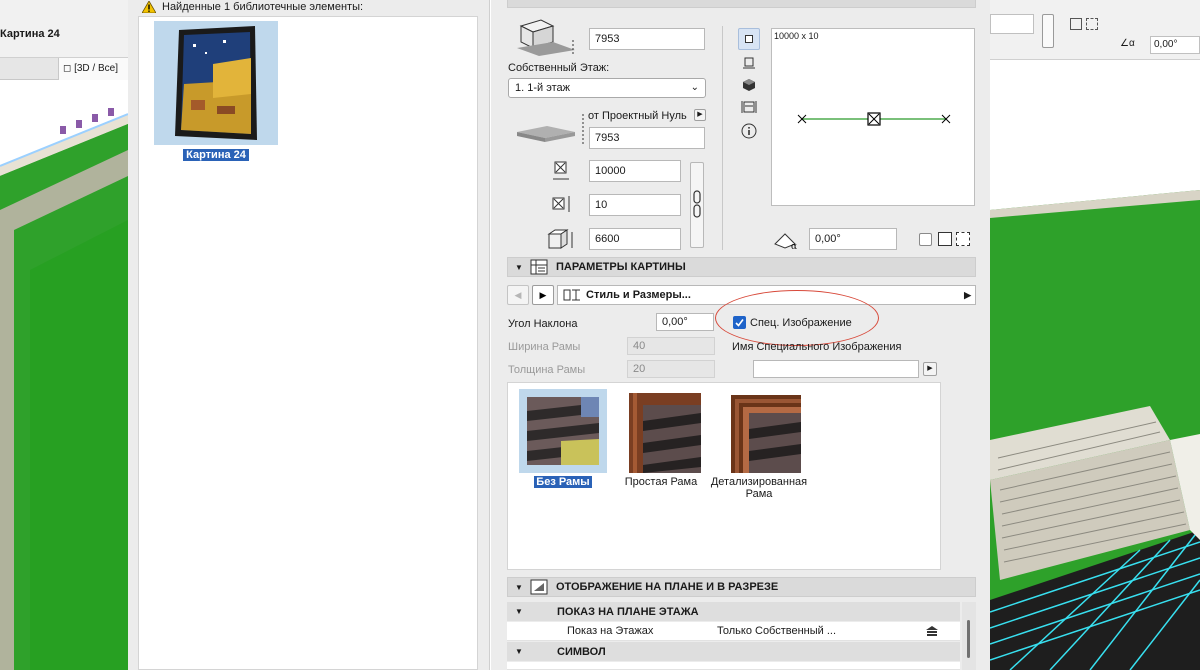 The width and height of the screenshot is (1200, 670). Describe the element at coordinates (796, 36) in the screenshot. I see `preview-dimension-label: 10000 x 10` at that location.